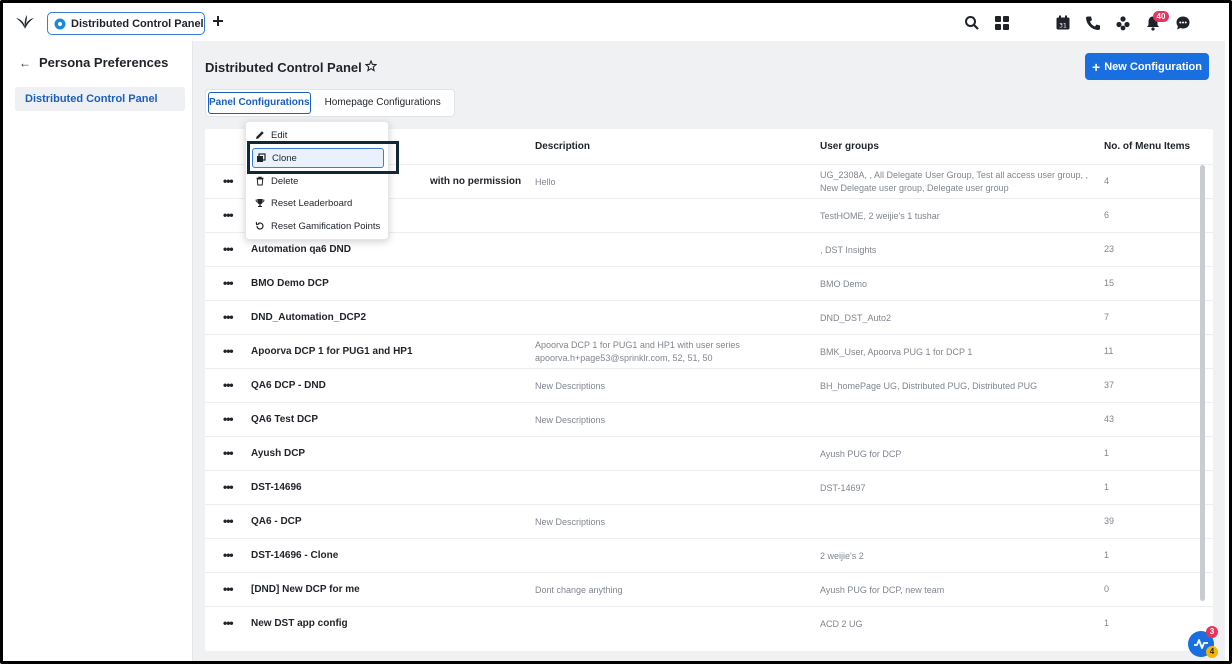 The width and height of the screenshot is (1232, 664). Describe the element at coordinates (709, 283) in the screenshot. I see `table-row: ••• BMO Demo DCP BMO Demo 15` at that location.